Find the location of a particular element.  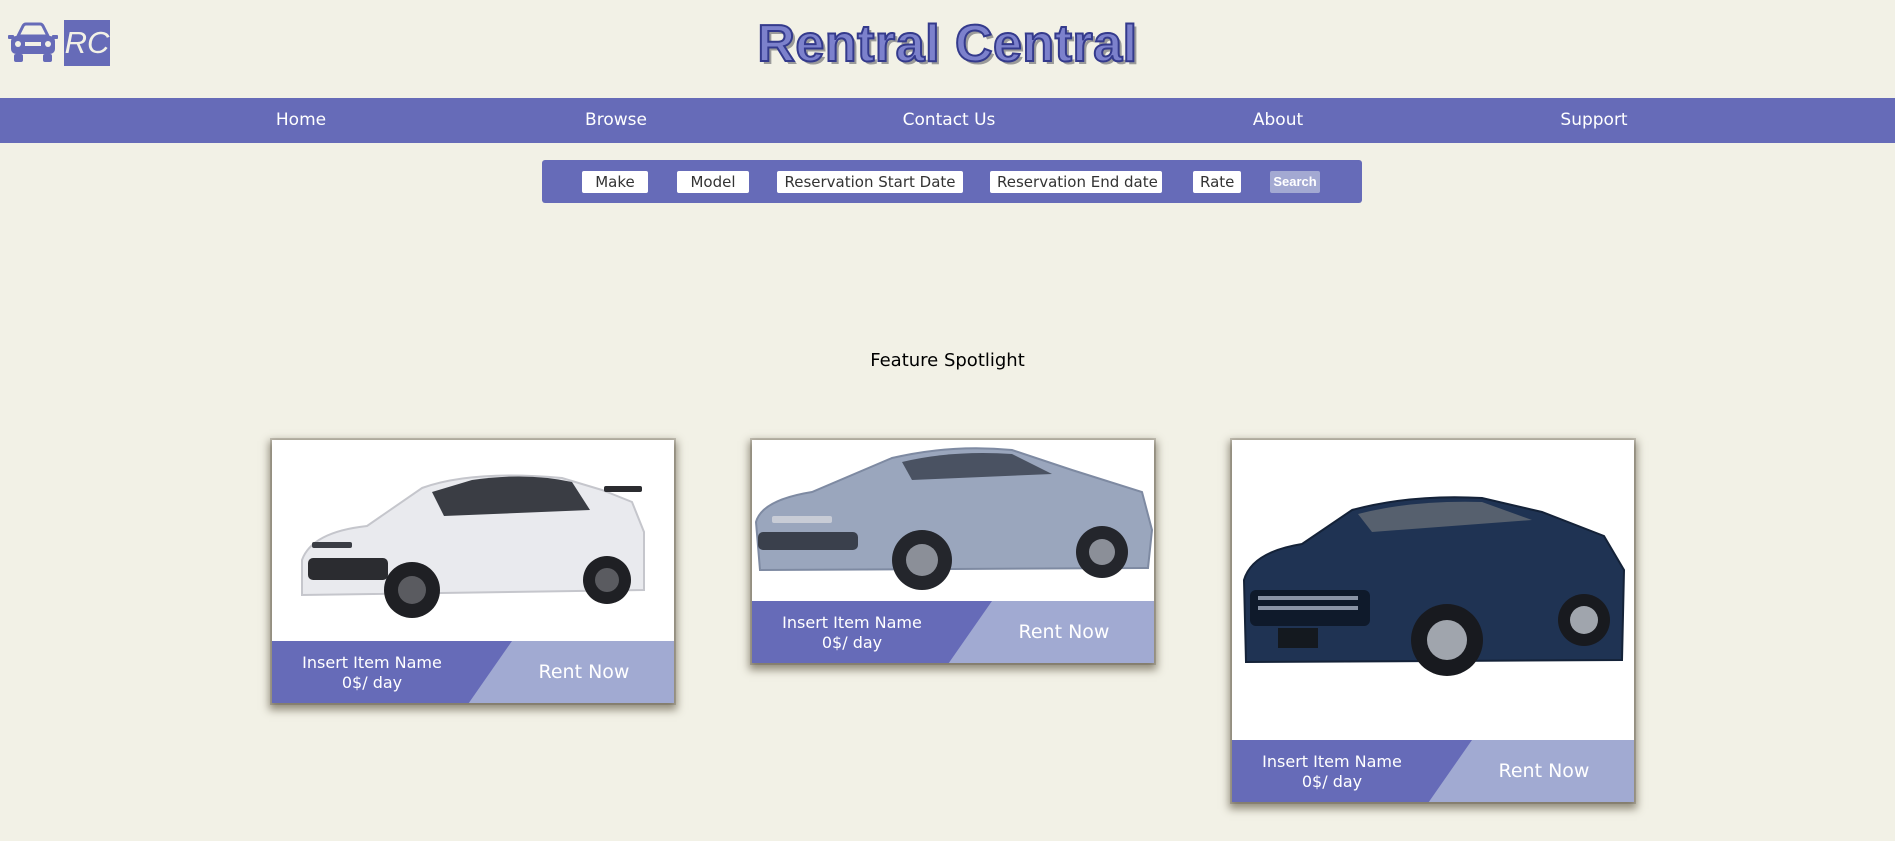

nav-home: Home is located at coordinates (301, 120).